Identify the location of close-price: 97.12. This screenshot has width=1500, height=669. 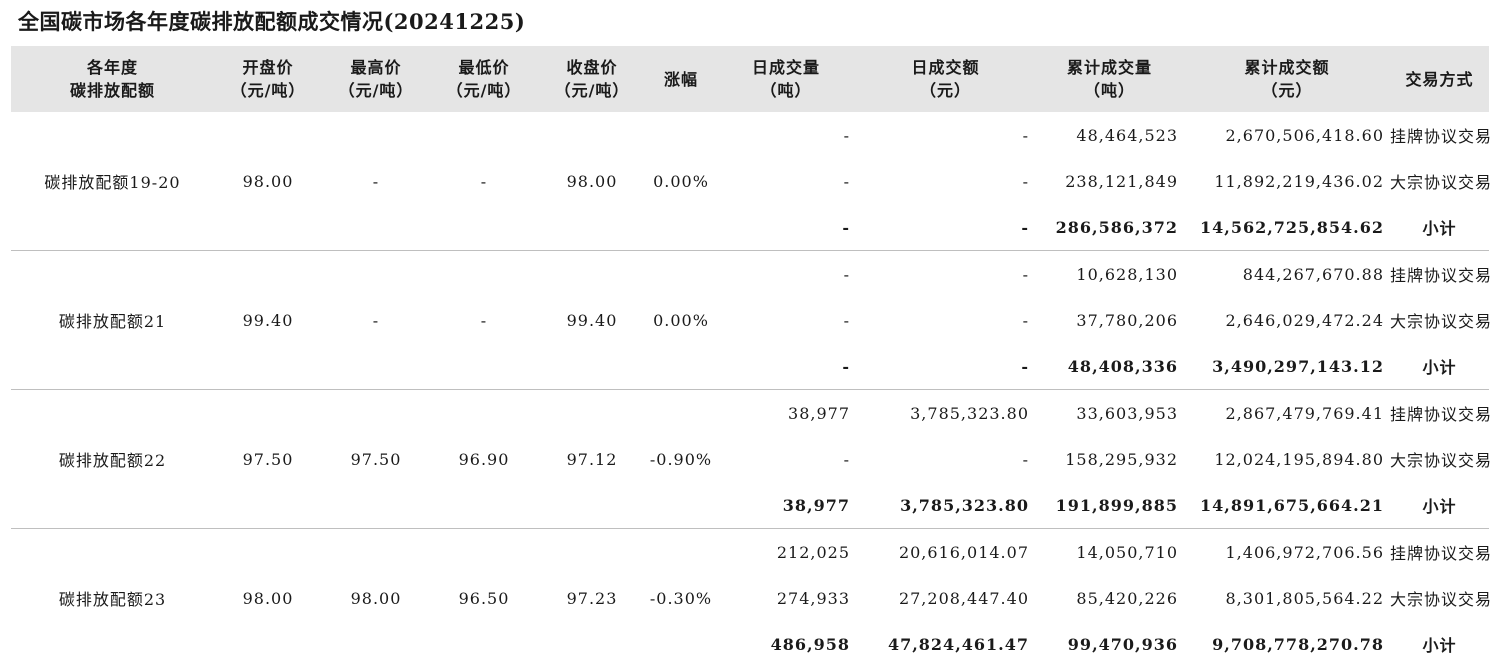
(592, 459).